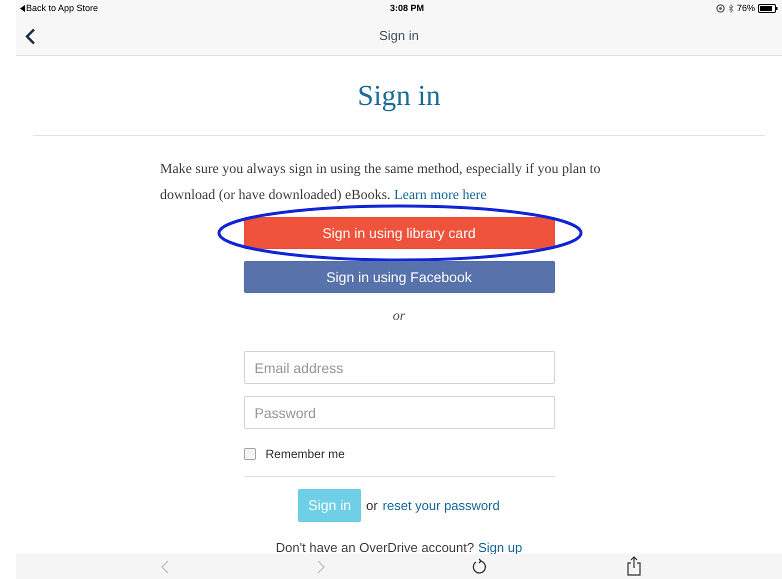  Describe the element at coordinates (375, 548) in the screenshot. I see `signup-prompt: Don't have an OverDrive account?` at that location.